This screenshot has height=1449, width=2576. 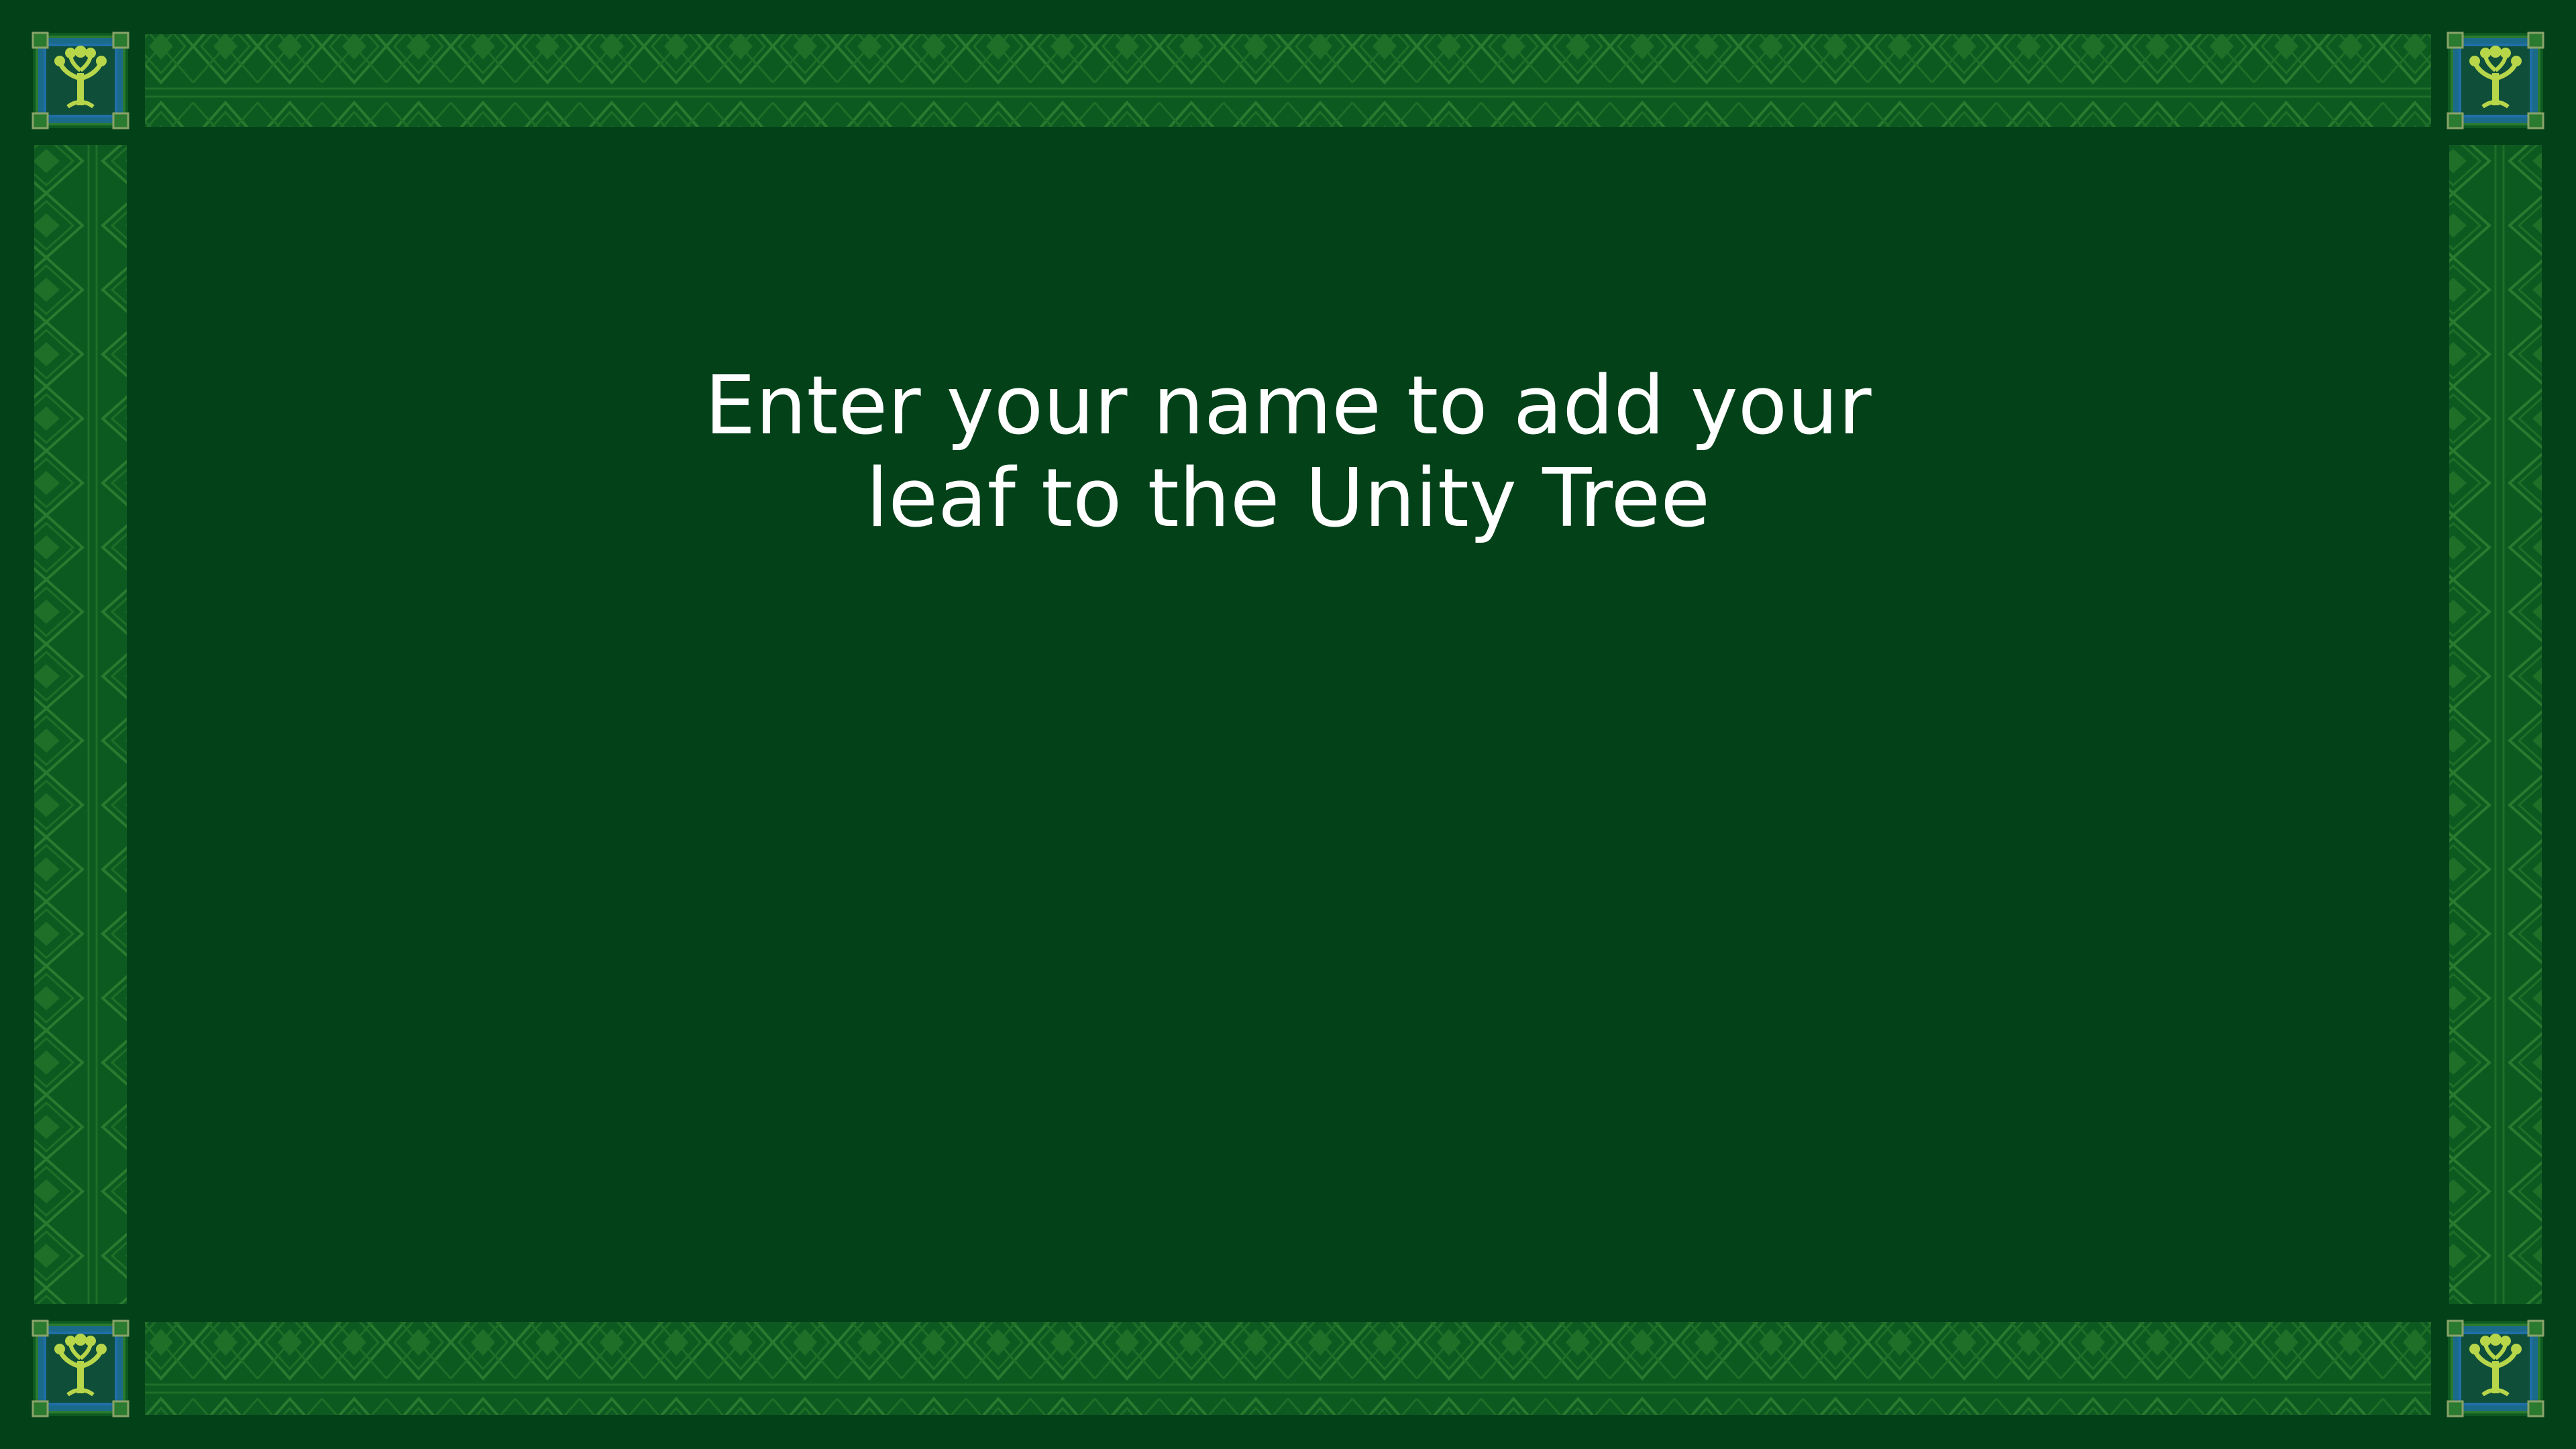 I want to click on left-border-band, so click(x=80, y=724).